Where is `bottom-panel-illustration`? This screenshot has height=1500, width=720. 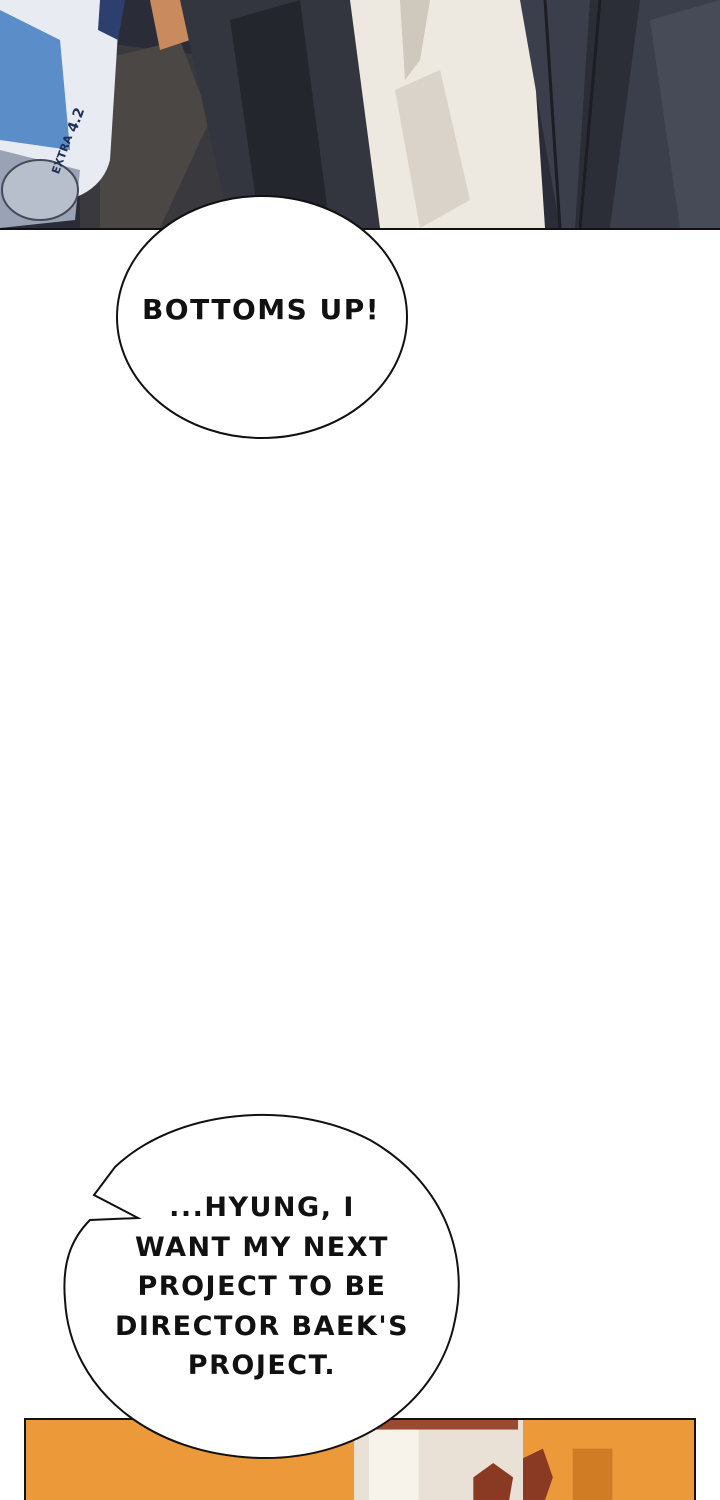
bottom-panel-illustration is located at coordinates (360, 1460).